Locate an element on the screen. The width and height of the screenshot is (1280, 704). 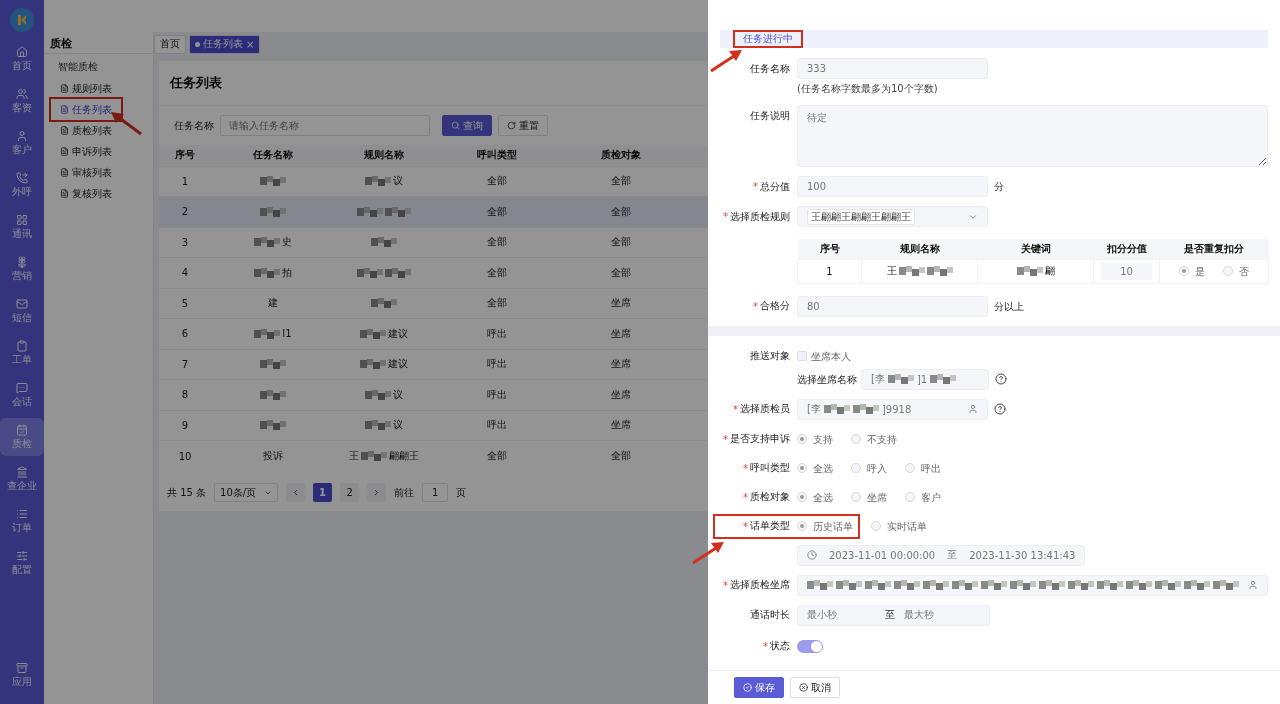
input-field: [李 ]9918 is located at coordinates (892, 409).